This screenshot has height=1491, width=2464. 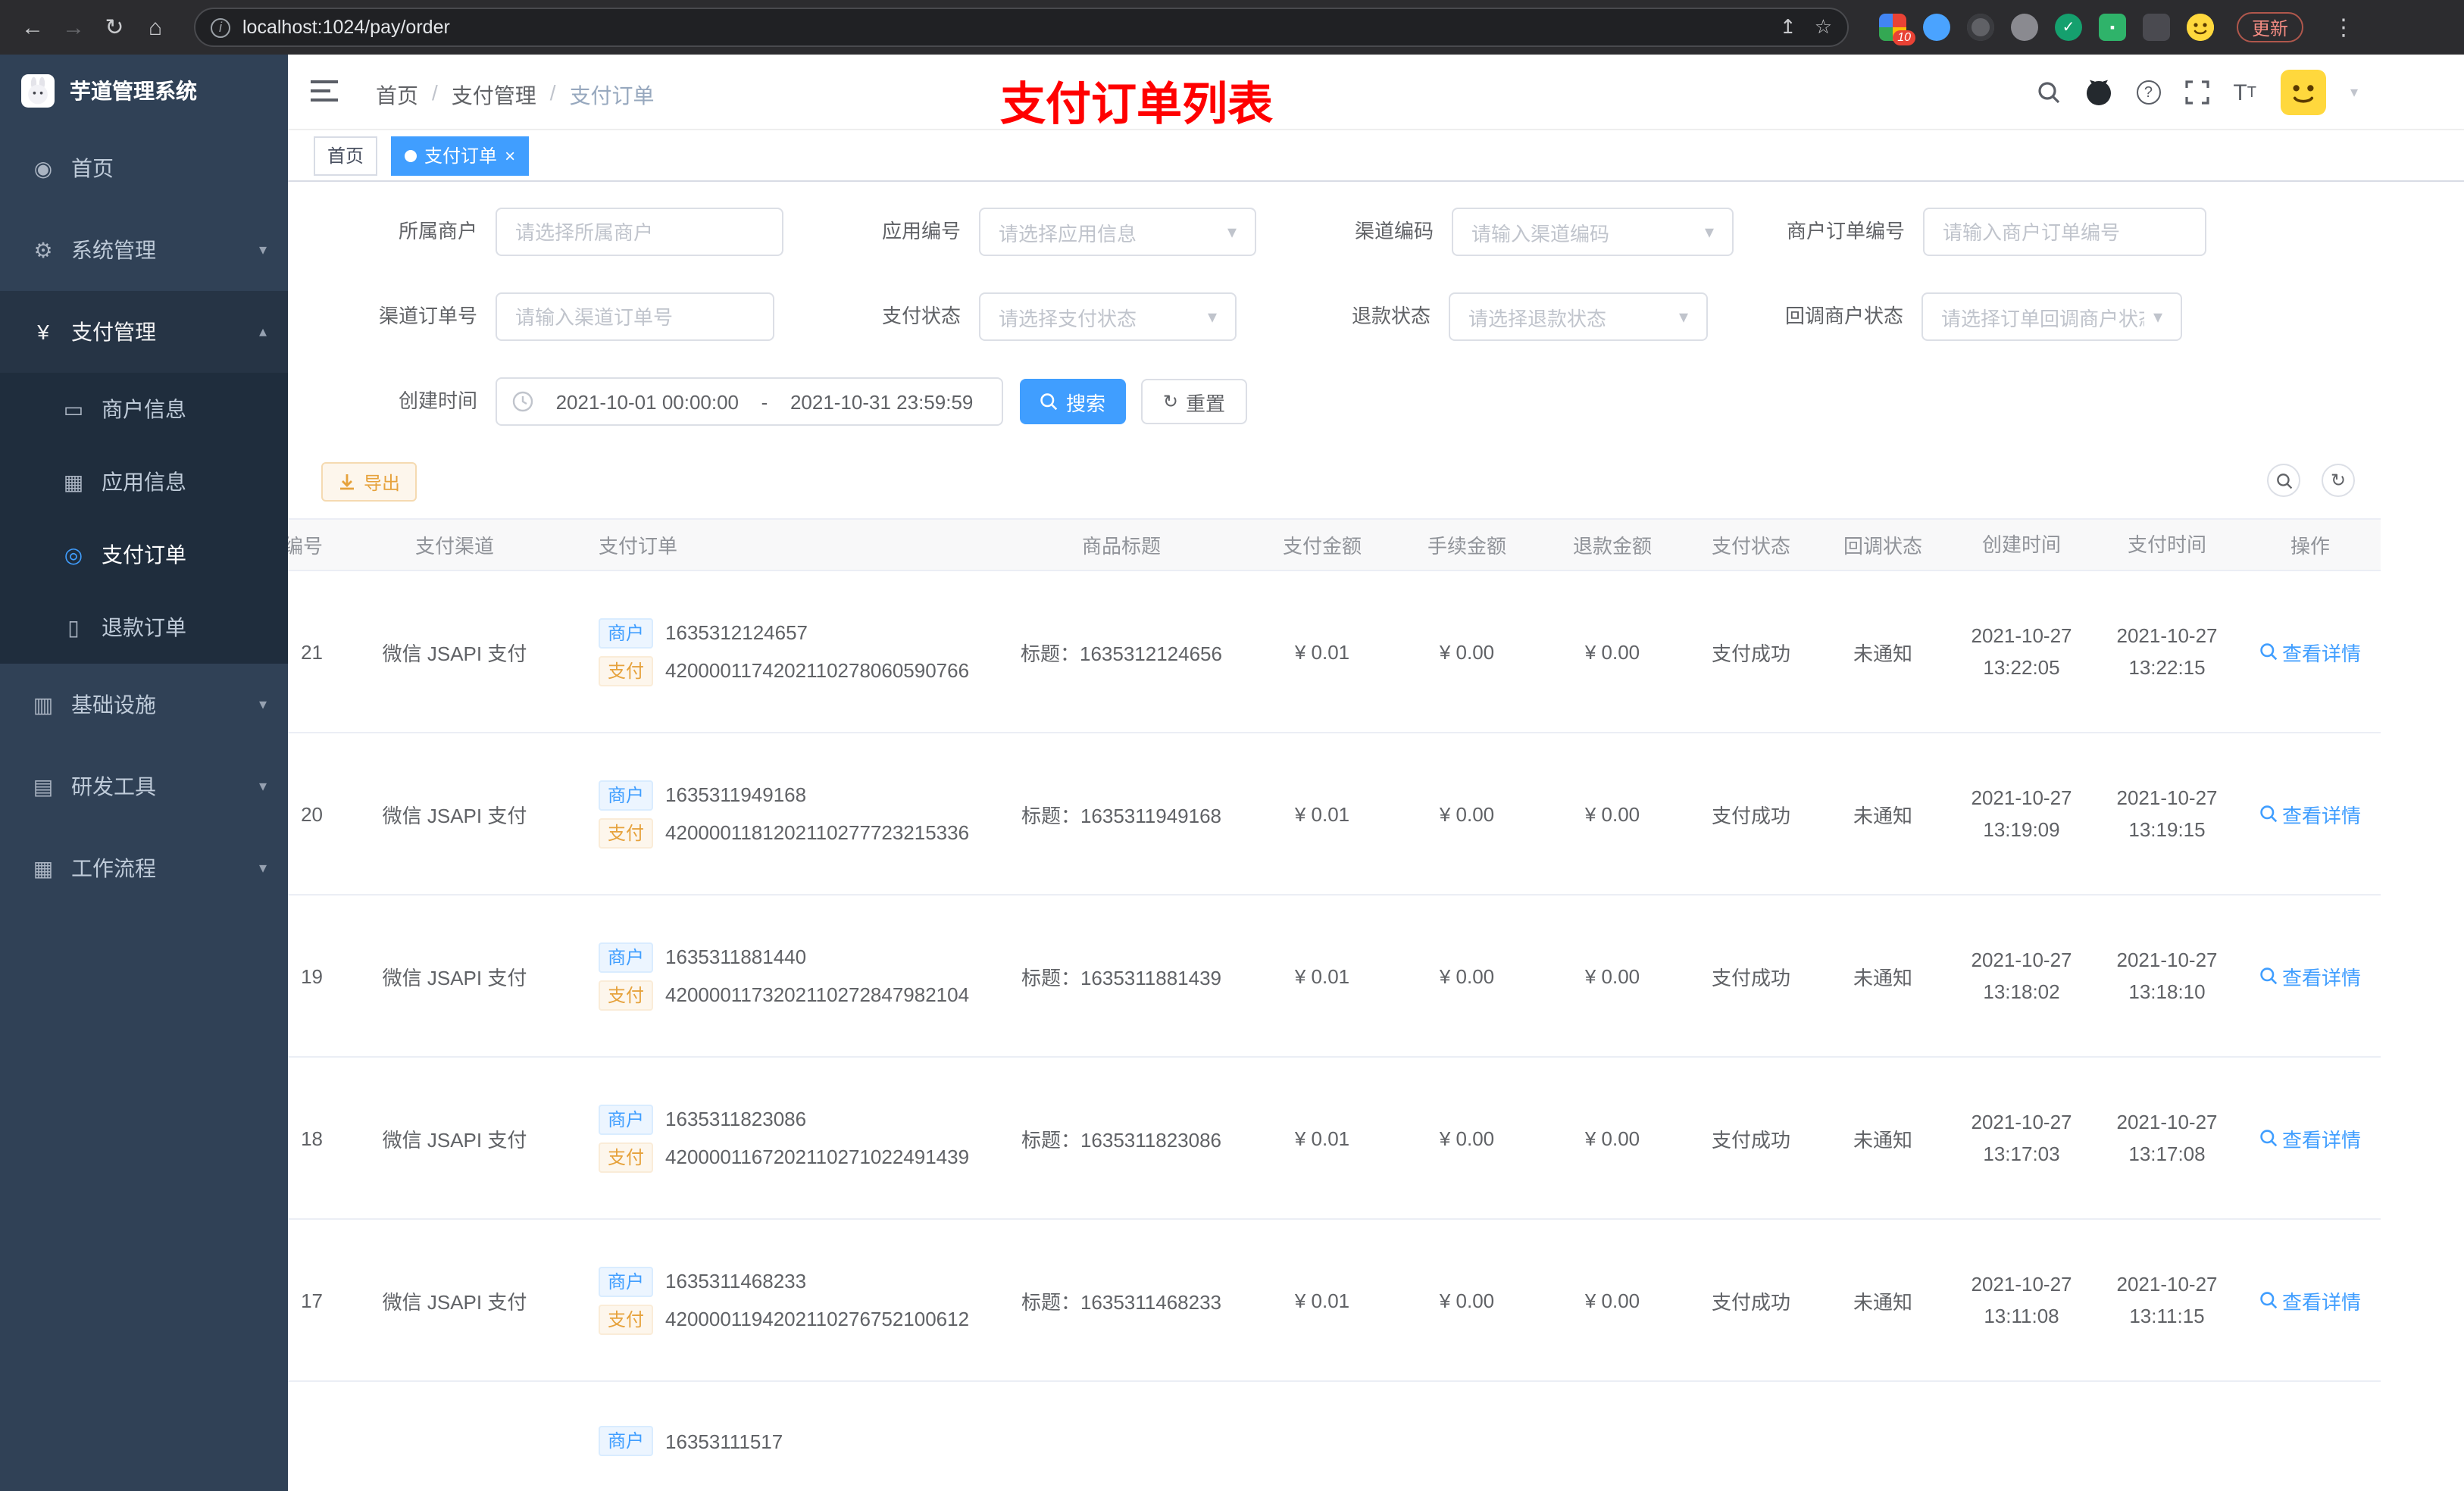 What do you see at coordinates (2048, 92) in the screenshot?
I see `search-icon` at bounding box center [2048, 92].